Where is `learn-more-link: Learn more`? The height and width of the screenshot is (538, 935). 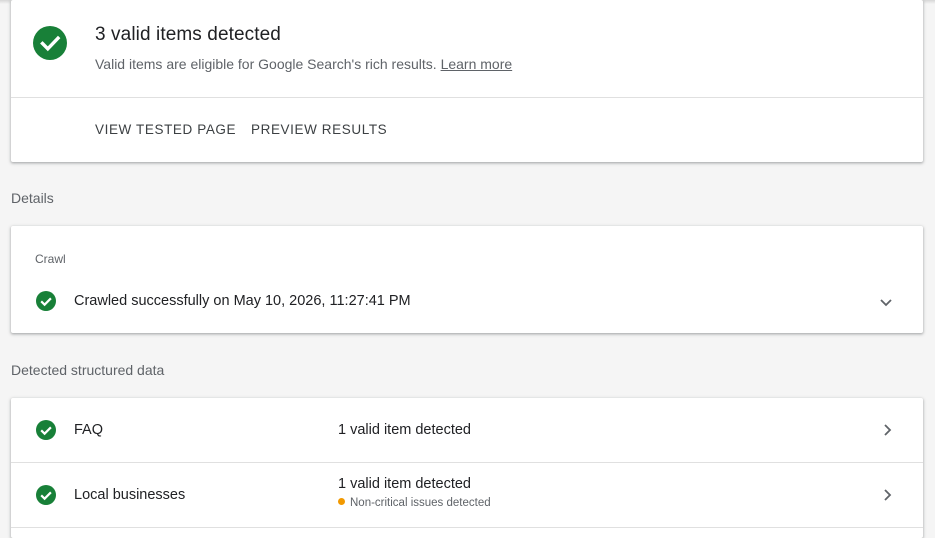
learn-more-link: Learn more is located at coordinates (477, 64).